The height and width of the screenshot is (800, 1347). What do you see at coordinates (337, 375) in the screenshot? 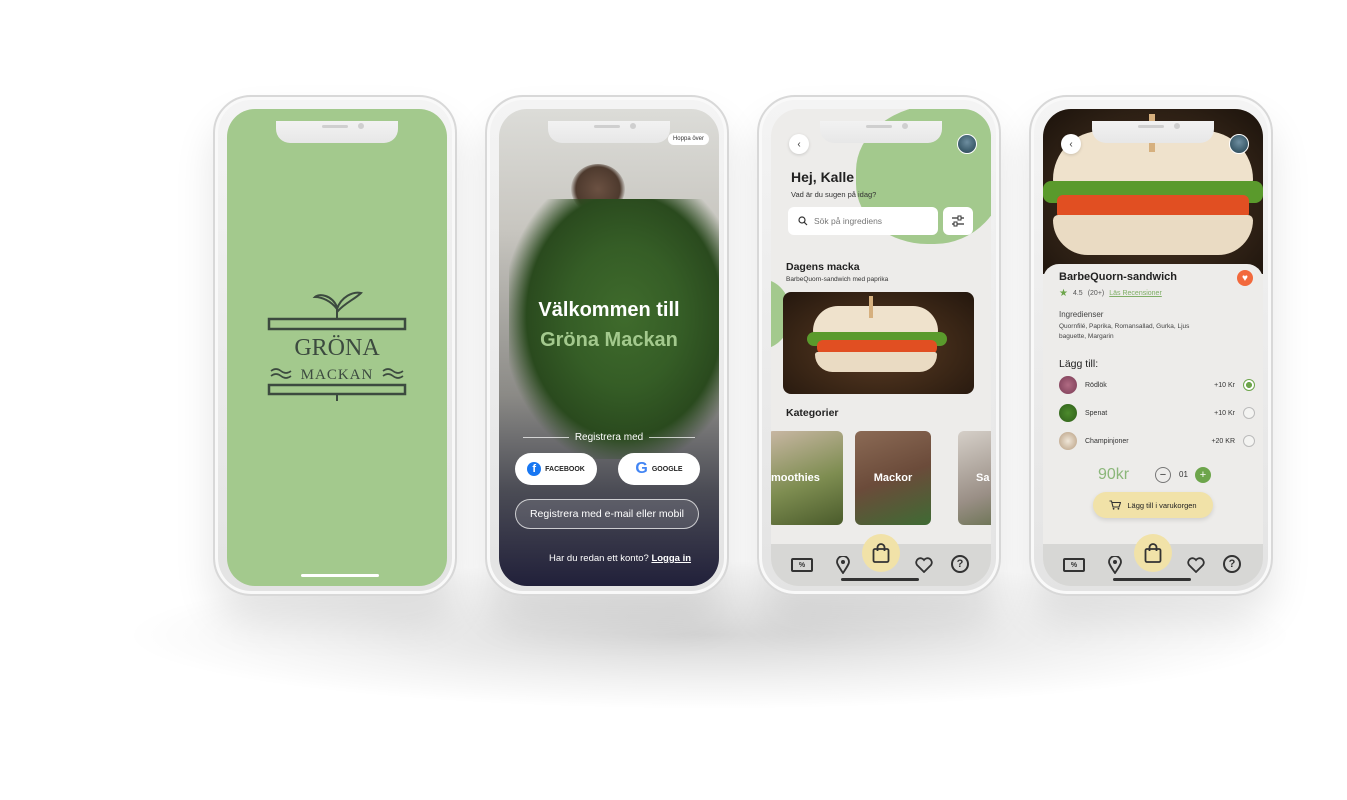
I see `logo-line2: MACKAN` at bounding box center [337, 375].